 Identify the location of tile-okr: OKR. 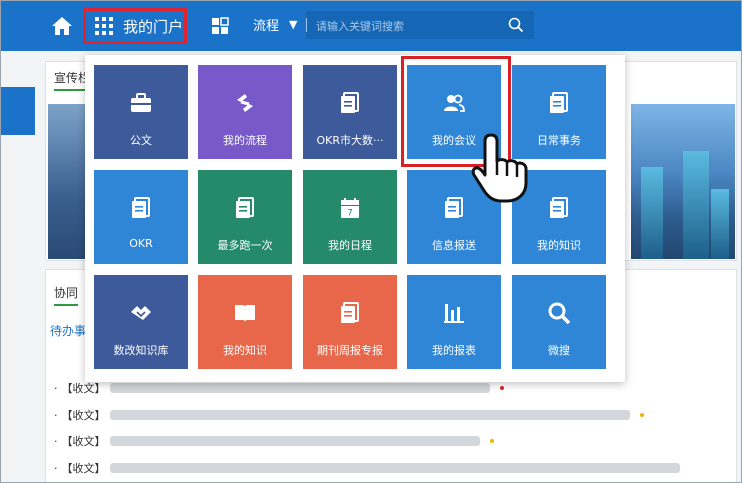
(141, 217).